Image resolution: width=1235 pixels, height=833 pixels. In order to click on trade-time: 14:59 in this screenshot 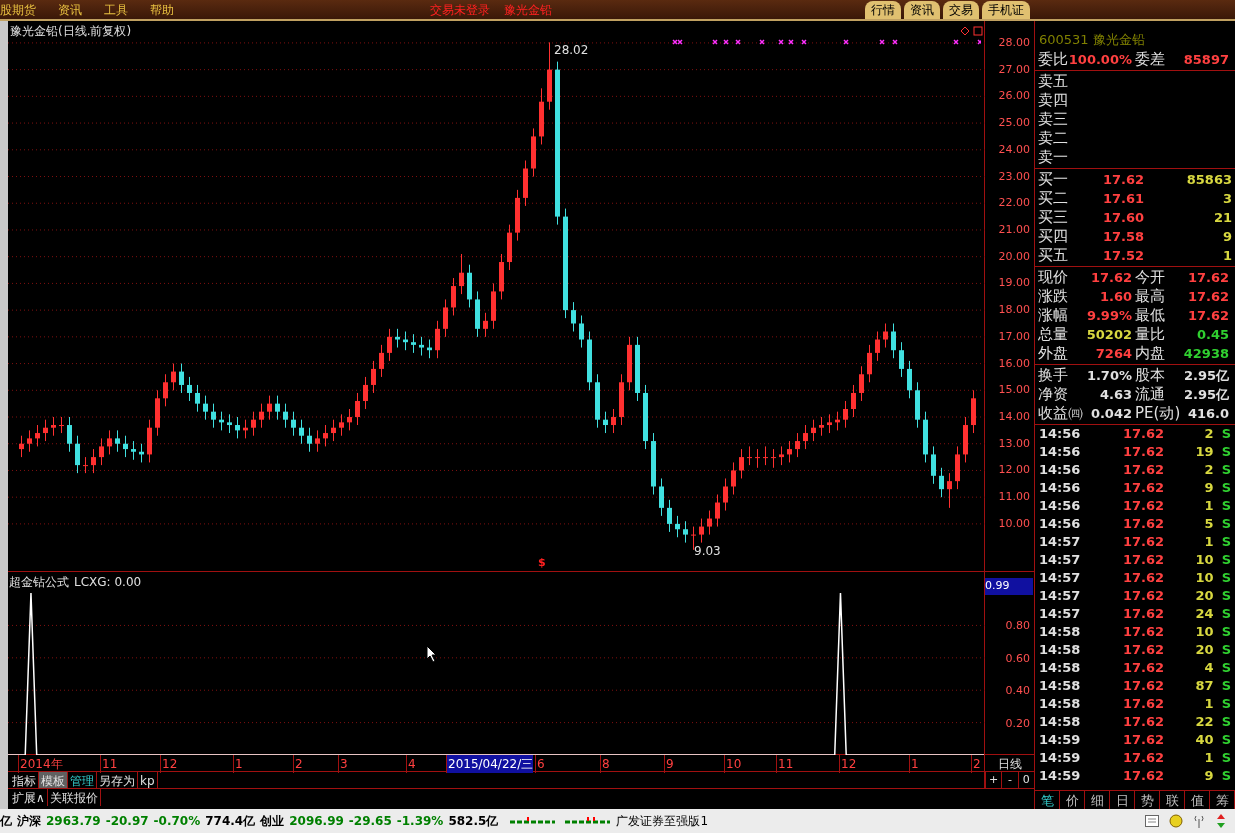, I will do `click(1060, 758)`.